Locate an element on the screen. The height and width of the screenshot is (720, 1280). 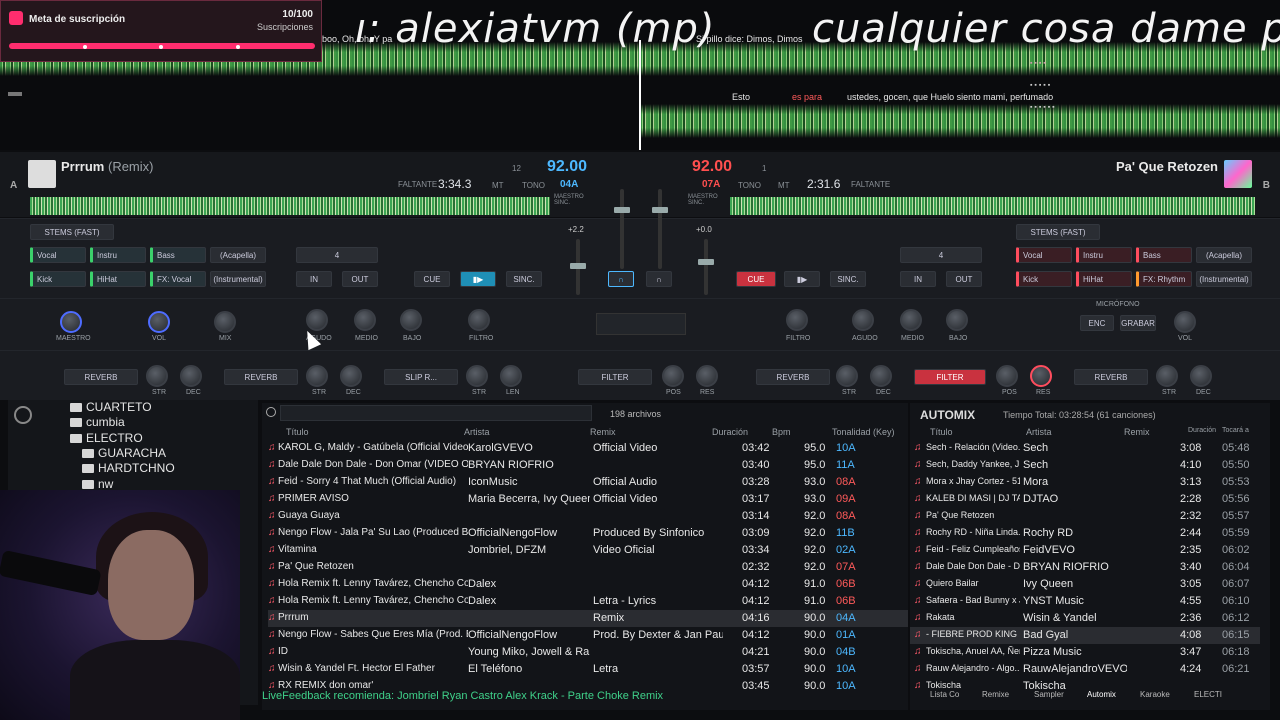
mic-vol-knob is located at coordinates (1185, 322).